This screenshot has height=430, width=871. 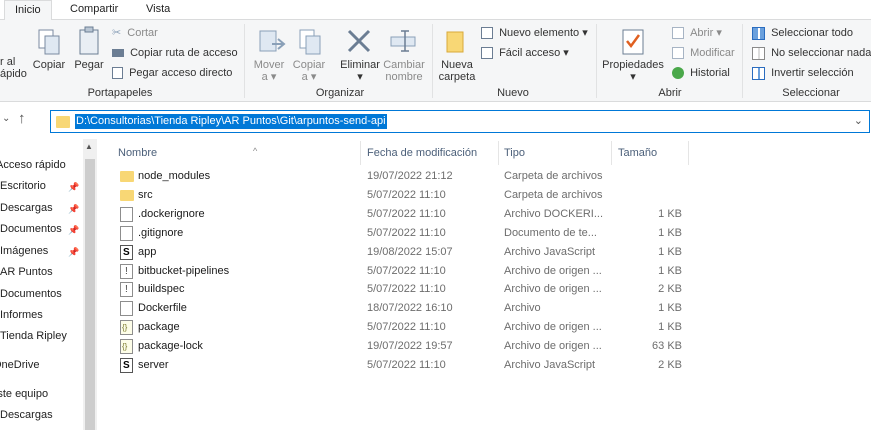 What do you see at coordinates (455, 42) in the screenshot?
I see `new-folder-icon` at bounding box center [455, 42].